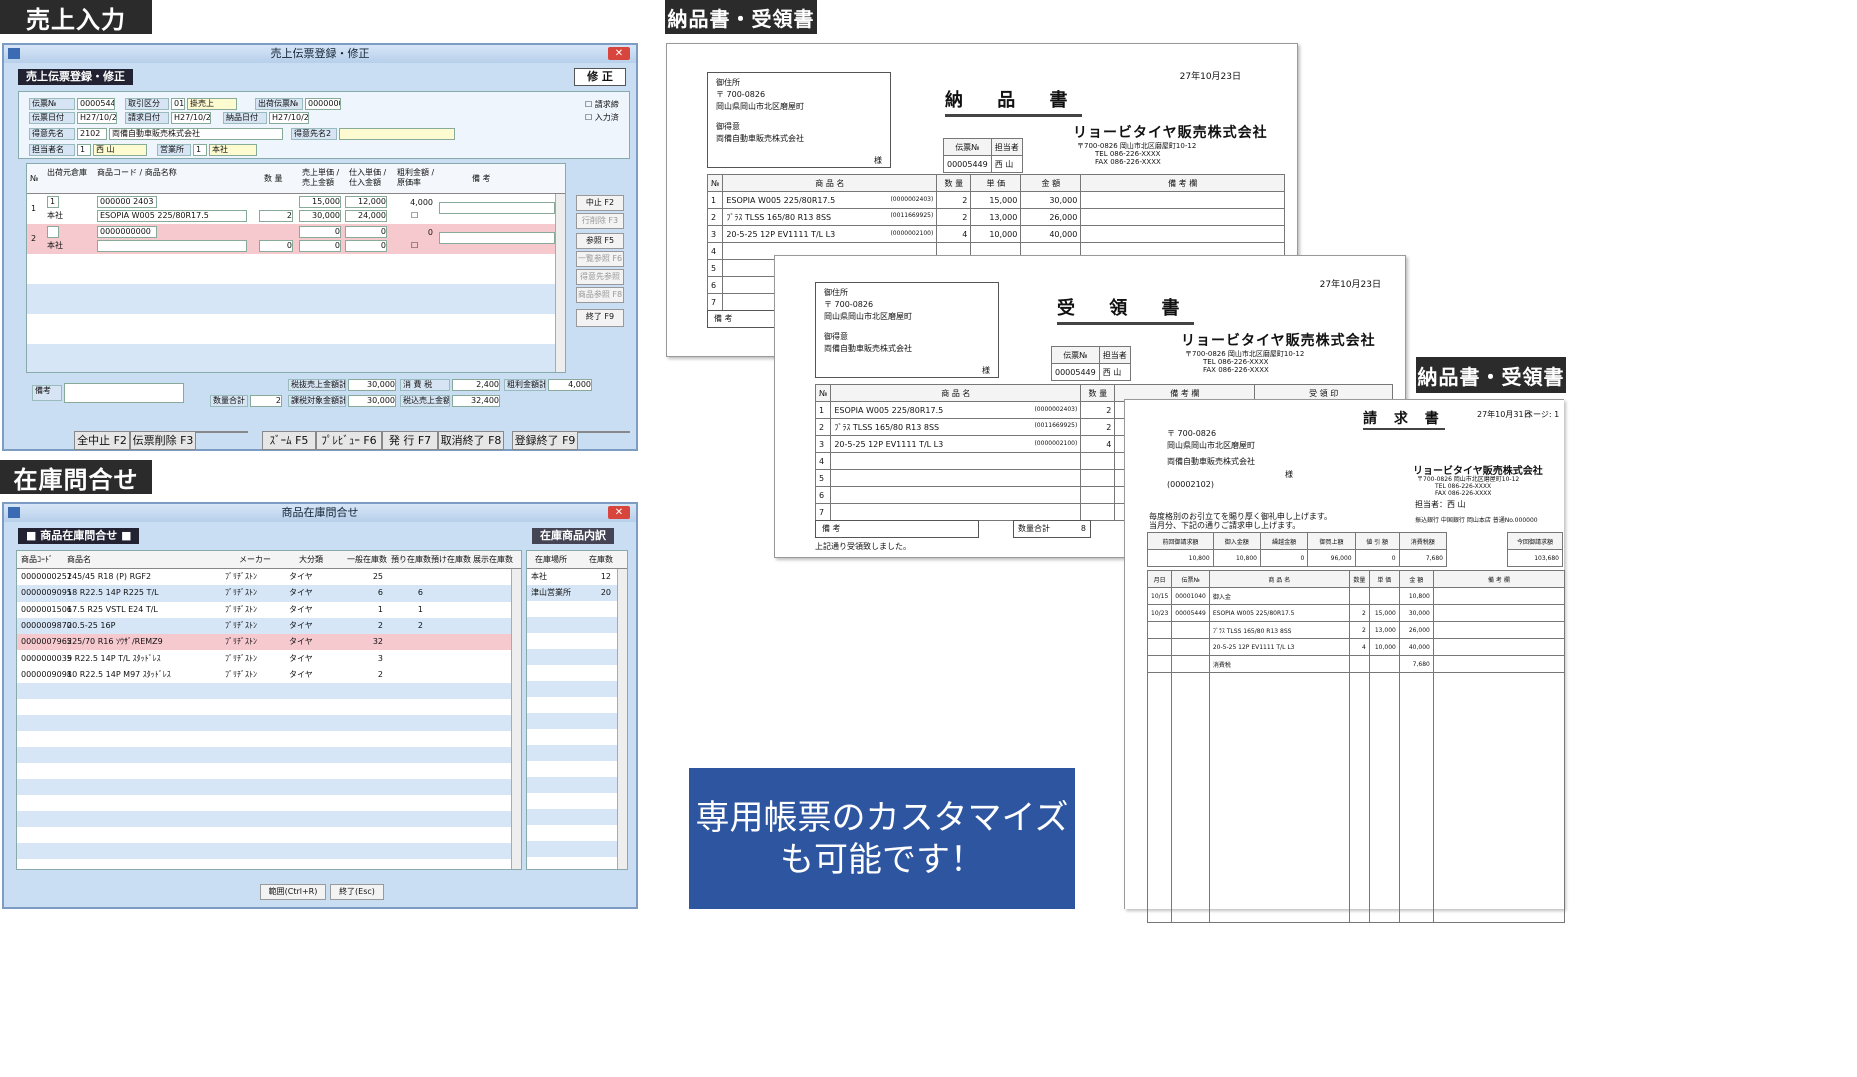 Image resolution: width=1857 pixels, height=1077 pixels. I want to click on detail-row: 本社 12, so click(577, 577).